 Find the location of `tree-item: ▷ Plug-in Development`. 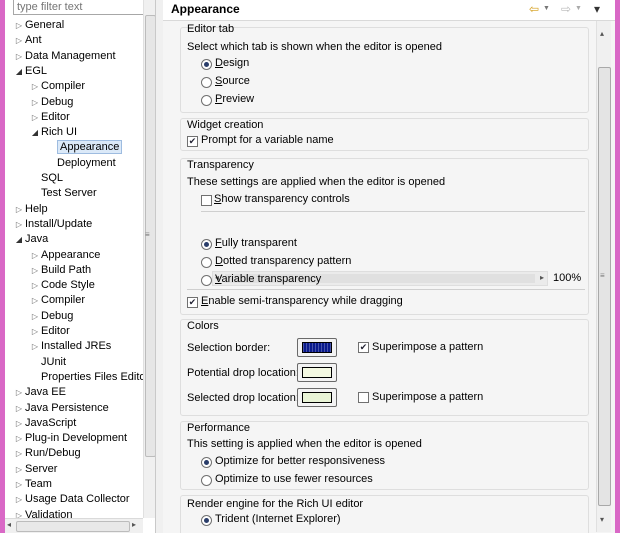

tree-item: ▷ Plug-in Development is located at coordinates (70, 438).